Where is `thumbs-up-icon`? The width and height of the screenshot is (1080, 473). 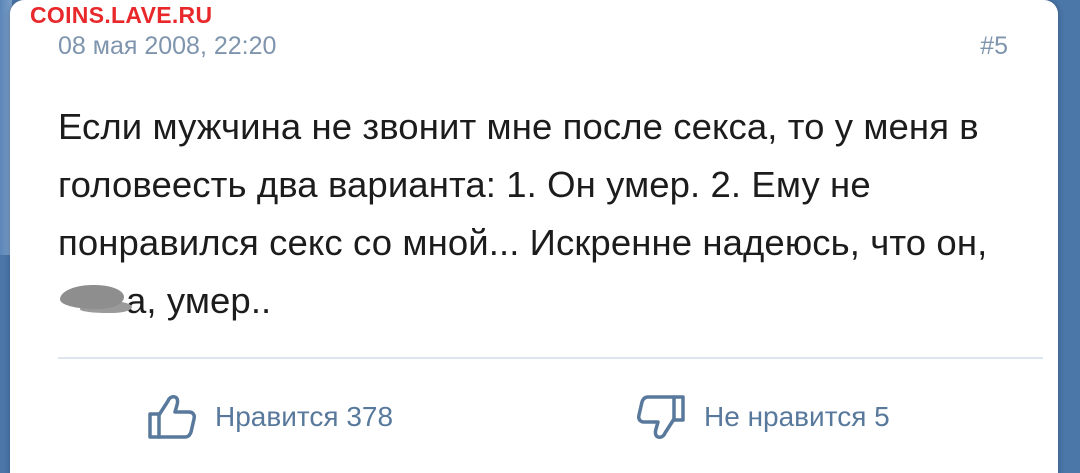
thumbs-up-icon is located at coordinates (172, 417).